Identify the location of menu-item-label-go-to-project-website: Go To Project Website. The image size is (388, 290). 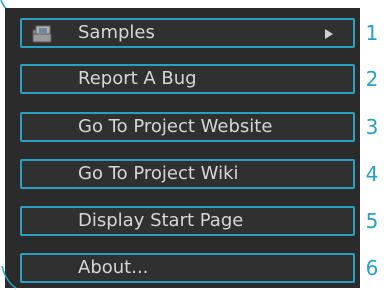
(175, 126).